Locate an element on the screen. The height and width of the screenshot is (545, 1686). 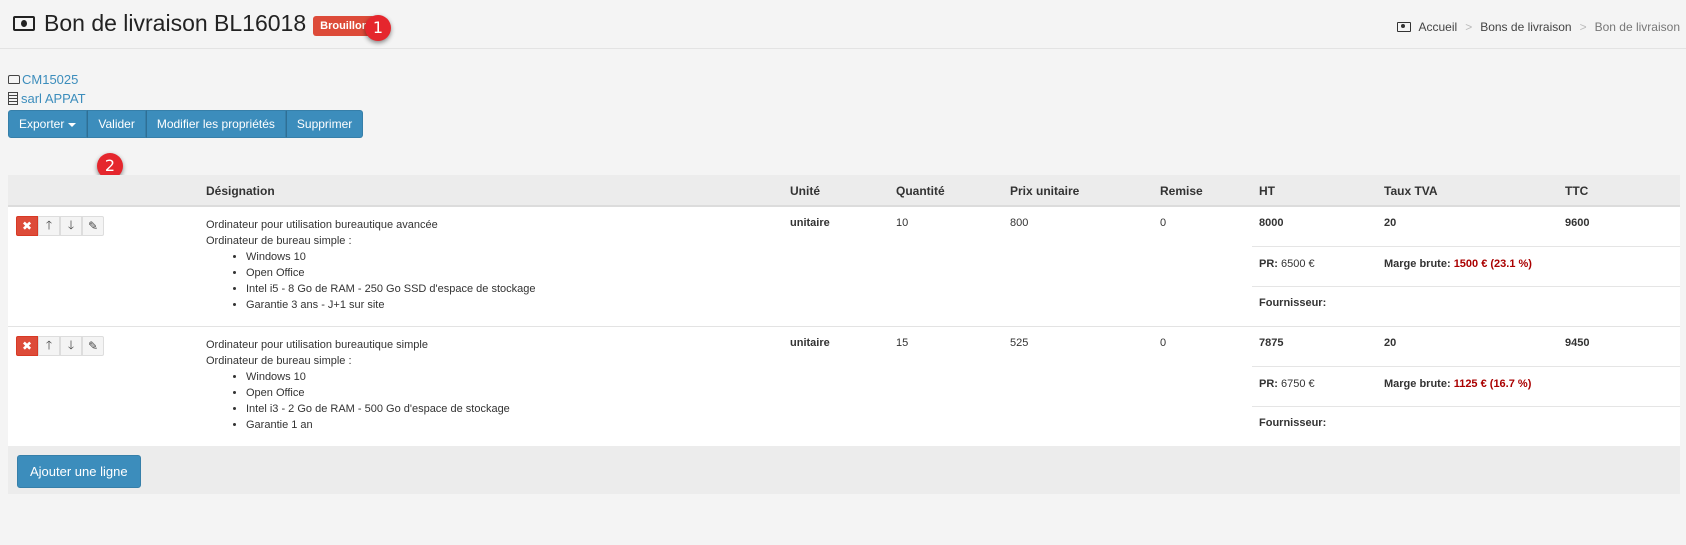
col-designation: Désignation is located at coordinates (240, 191).